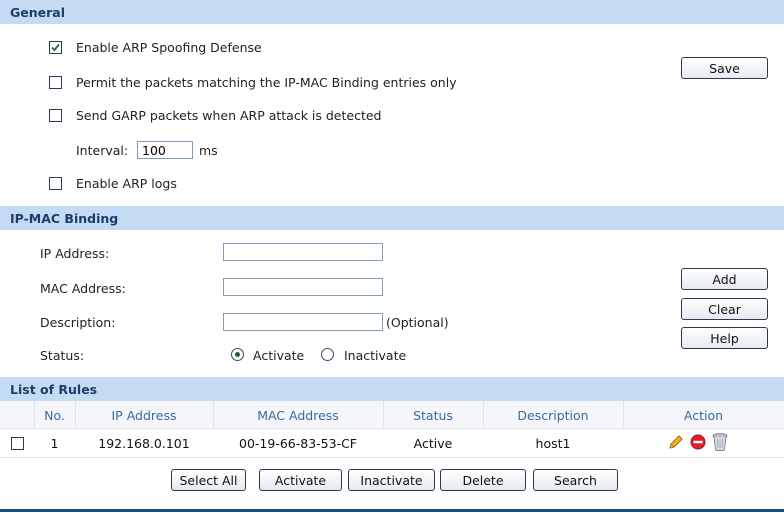 This screenshot has width=784, height=513. What do you see at coordinates (483, 480) in the screenshot?
I see `delete-button: Delete` at bounding box center [483, 480].